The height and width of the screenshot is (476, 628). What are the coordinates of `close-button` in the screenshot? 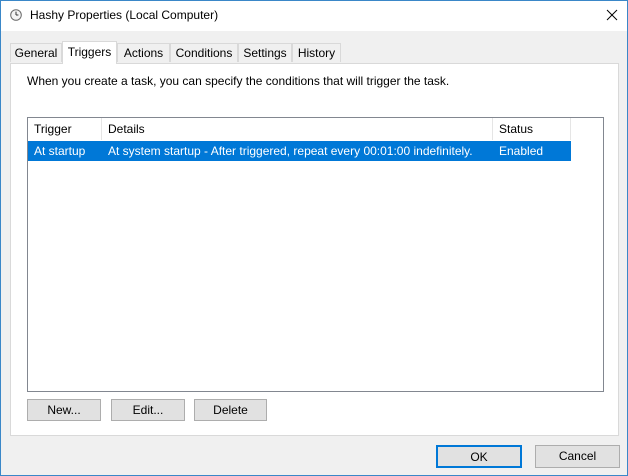 It's located at (612, 16).